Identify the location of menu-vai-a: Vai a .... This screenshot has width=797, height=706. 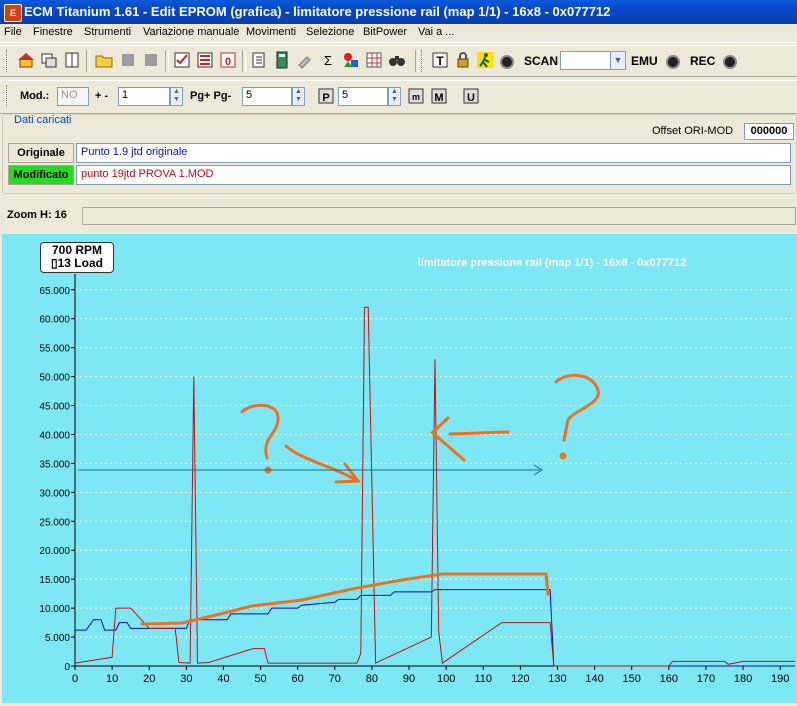
(436, 32).